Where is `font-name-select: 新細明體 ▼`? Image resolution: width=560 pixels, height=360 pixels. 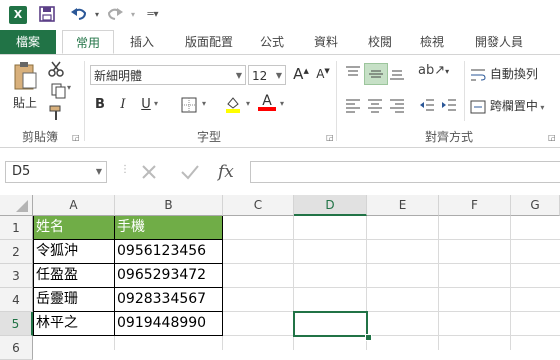
font-name-select: 新細明體 ▼ is located at coordinates (168, 75).